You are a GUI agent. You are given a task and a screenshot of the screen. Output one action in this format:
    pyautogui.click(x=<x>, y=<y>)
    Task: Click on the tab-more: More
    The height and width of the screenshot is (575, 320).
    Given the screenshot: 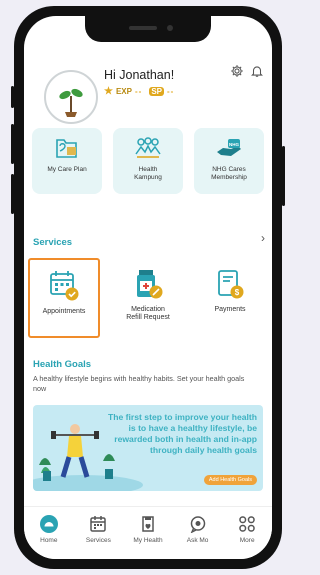 What is the action you would take?
    pyautogui.click(x=247, y=533)
    